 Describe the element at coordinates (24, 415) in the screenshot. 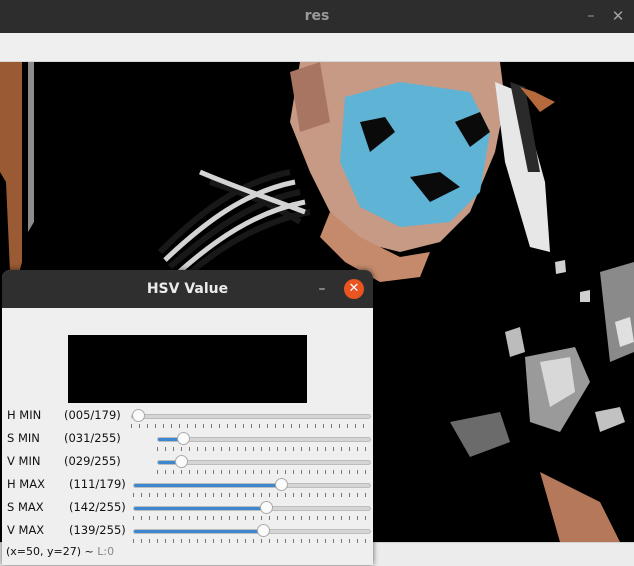

I see `trackbar-label: H MIN` at that location.